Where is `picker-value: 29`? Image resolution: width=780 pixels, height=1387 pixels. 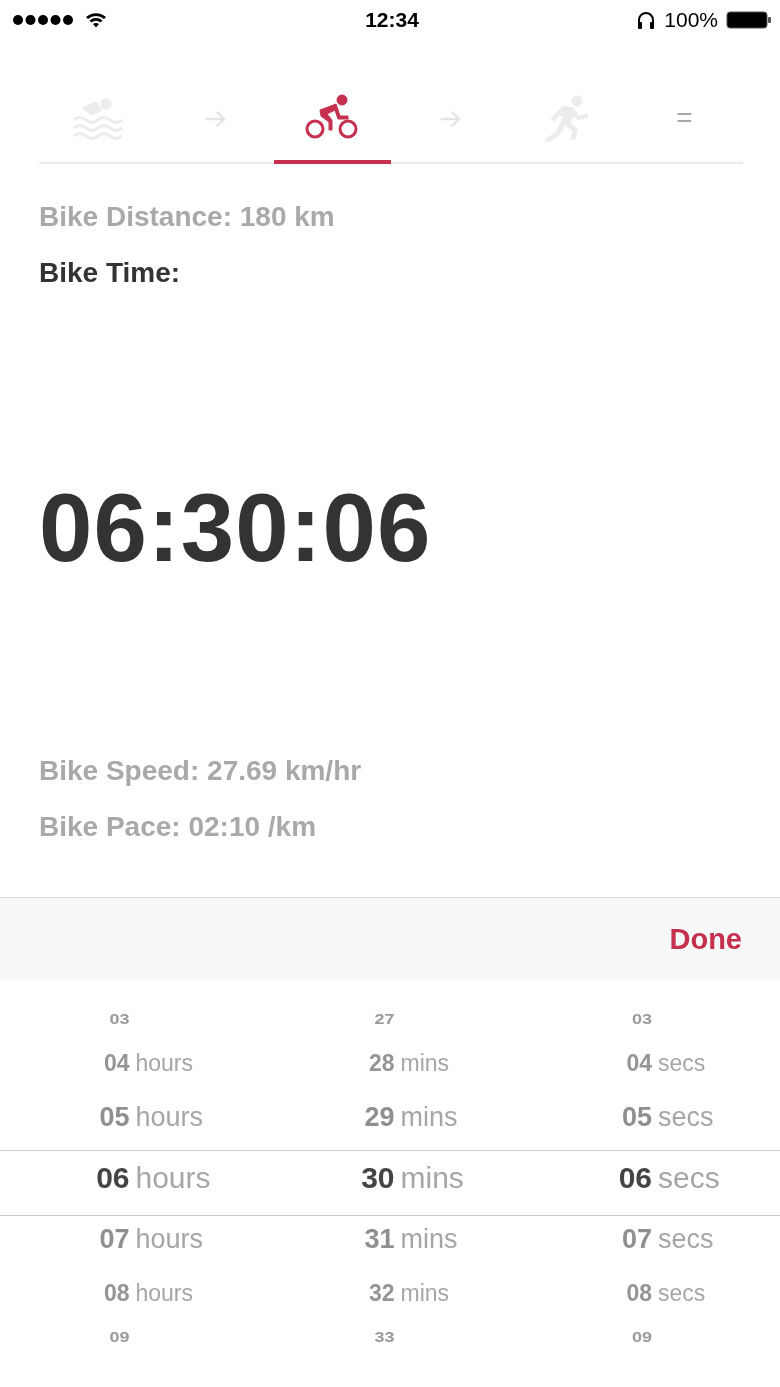
picker-value: 29 is located at coordinates (330, 1117).